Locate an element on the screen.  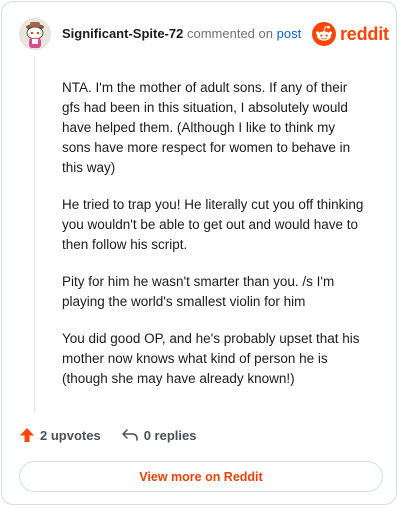
upvotes-count: 2 upvotes is located at coordinates (70, 435).